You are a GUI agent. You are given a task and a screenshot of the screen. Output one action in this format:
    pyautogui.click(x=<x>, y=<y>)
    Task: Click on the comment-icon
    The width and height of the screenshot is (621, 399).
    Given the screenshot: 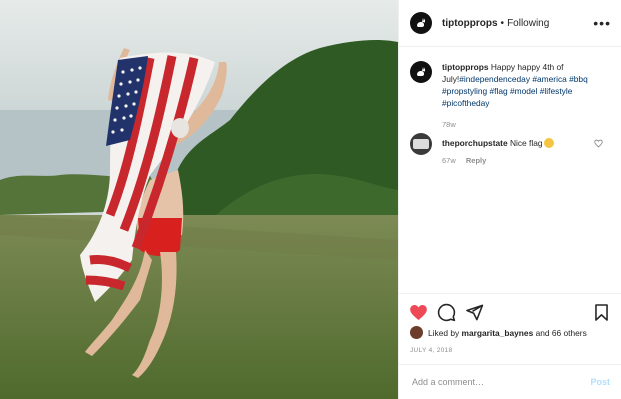 What is the action you would take?
    pyautogui.click(x=446, y=312)
    